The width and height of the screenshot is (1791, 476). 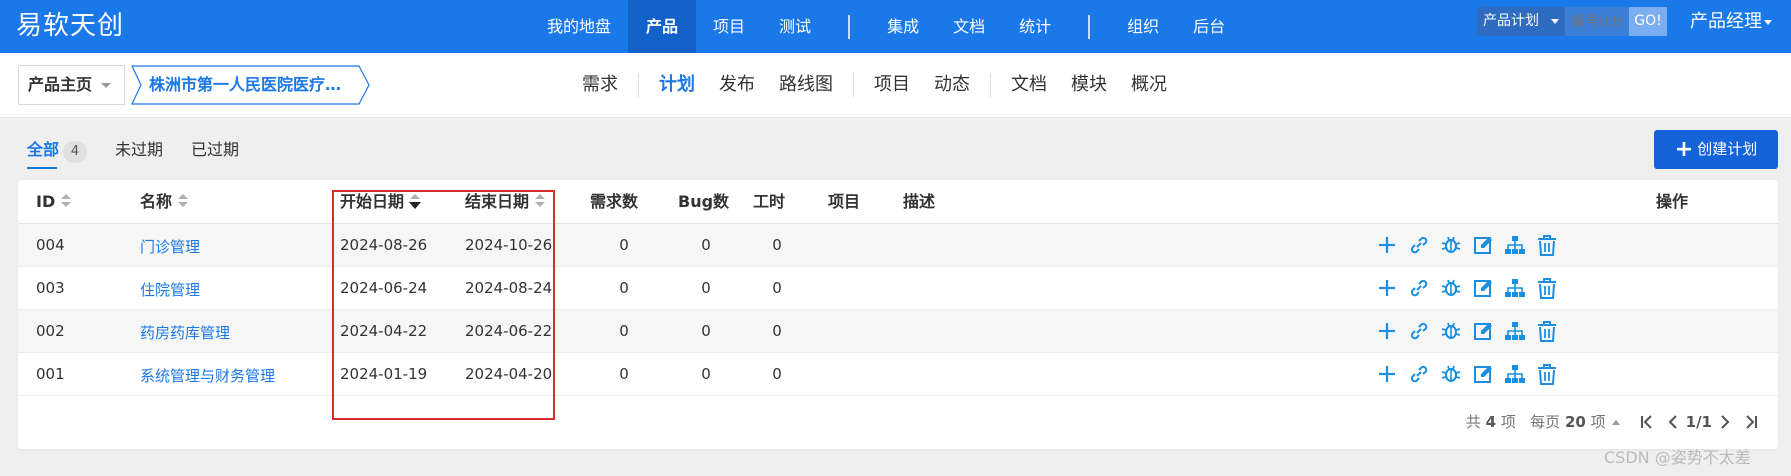 What do you see at coordinates (71, 85) in the screenshot?
I see `breadcrumb-product-home: 产品主页` at bounding box center [71, 85].